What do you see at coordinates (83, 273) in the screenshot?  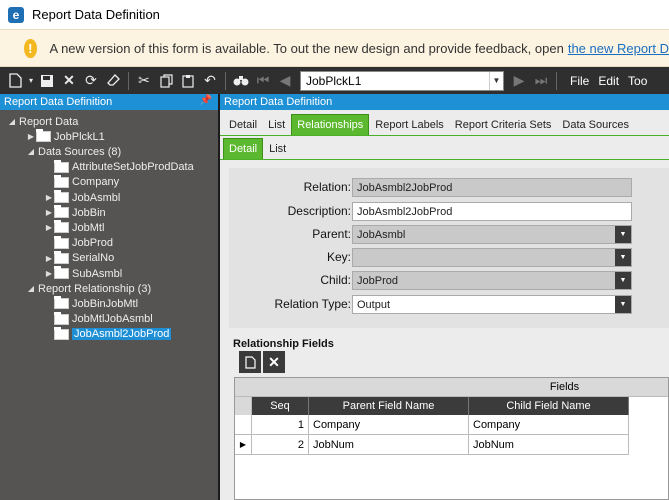 I see `tree-item: ▶ SubAsmbl` at bounding box center [83, 273].